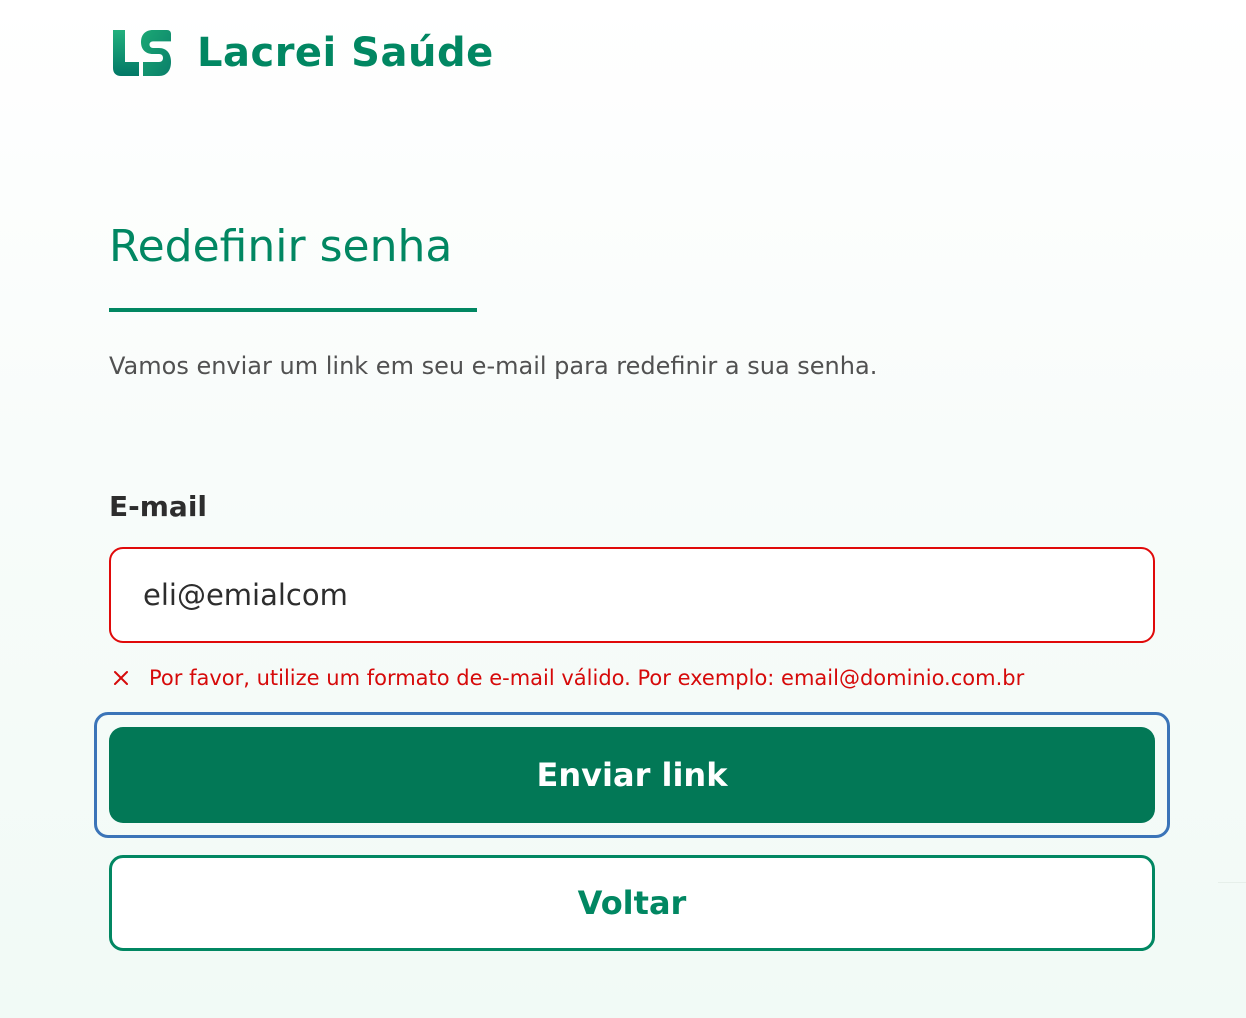 This screenshot has width=1246, height=1018. What do you see at coordinates (632, 775) in the screenshot?
I see `send-link-button: Enviar link` at bounding box center [632, 775].